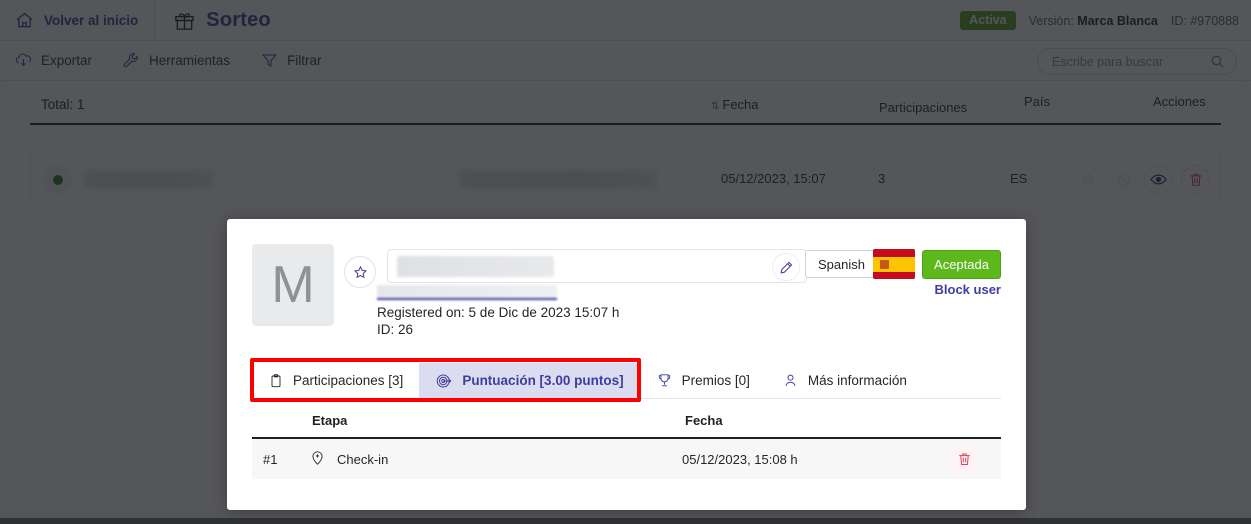  What do you see at coordinates (597, 266) in the screenshot?
I see `participant-name-field` at bounding box center [597, 266].